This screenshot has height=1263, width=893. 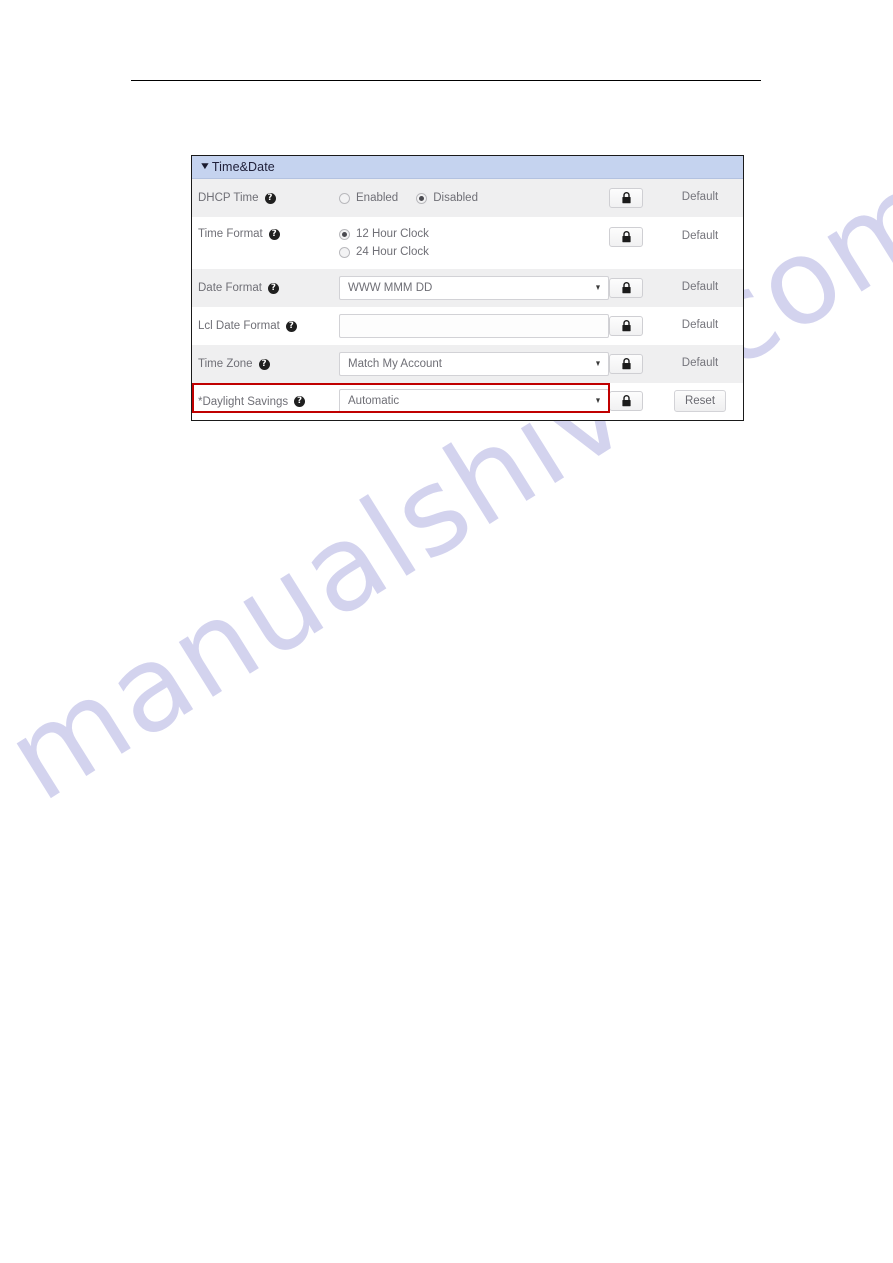 I want to click on select-value: WWW MMM DD, so click(x=390, y=288).